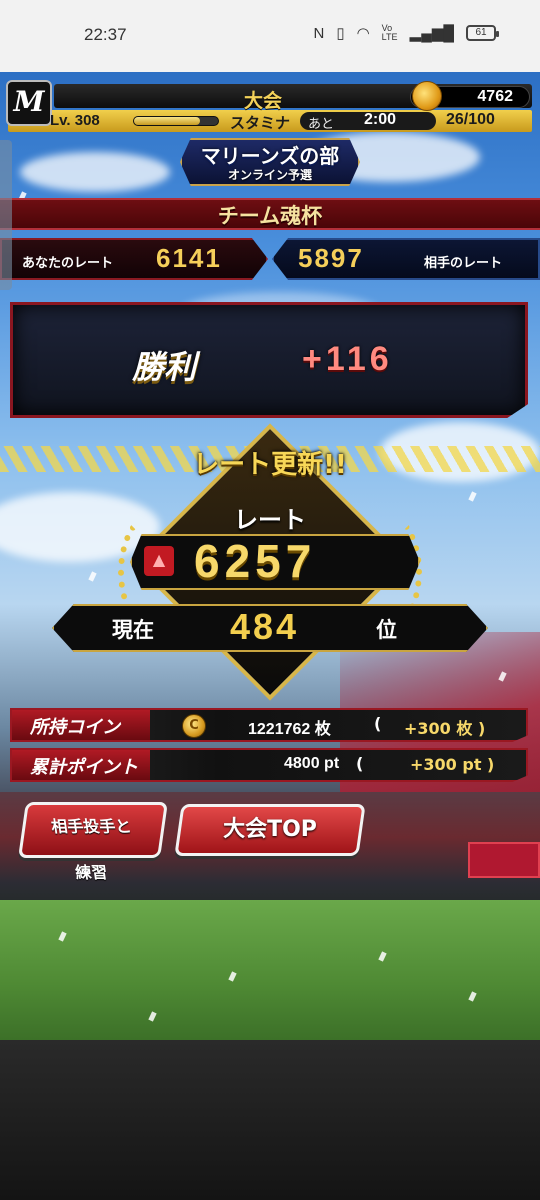 Image resolution: width=540 pixels, height=1200 pixels. I want to click on practice-line1: 相手投手と, so click(91, 826).